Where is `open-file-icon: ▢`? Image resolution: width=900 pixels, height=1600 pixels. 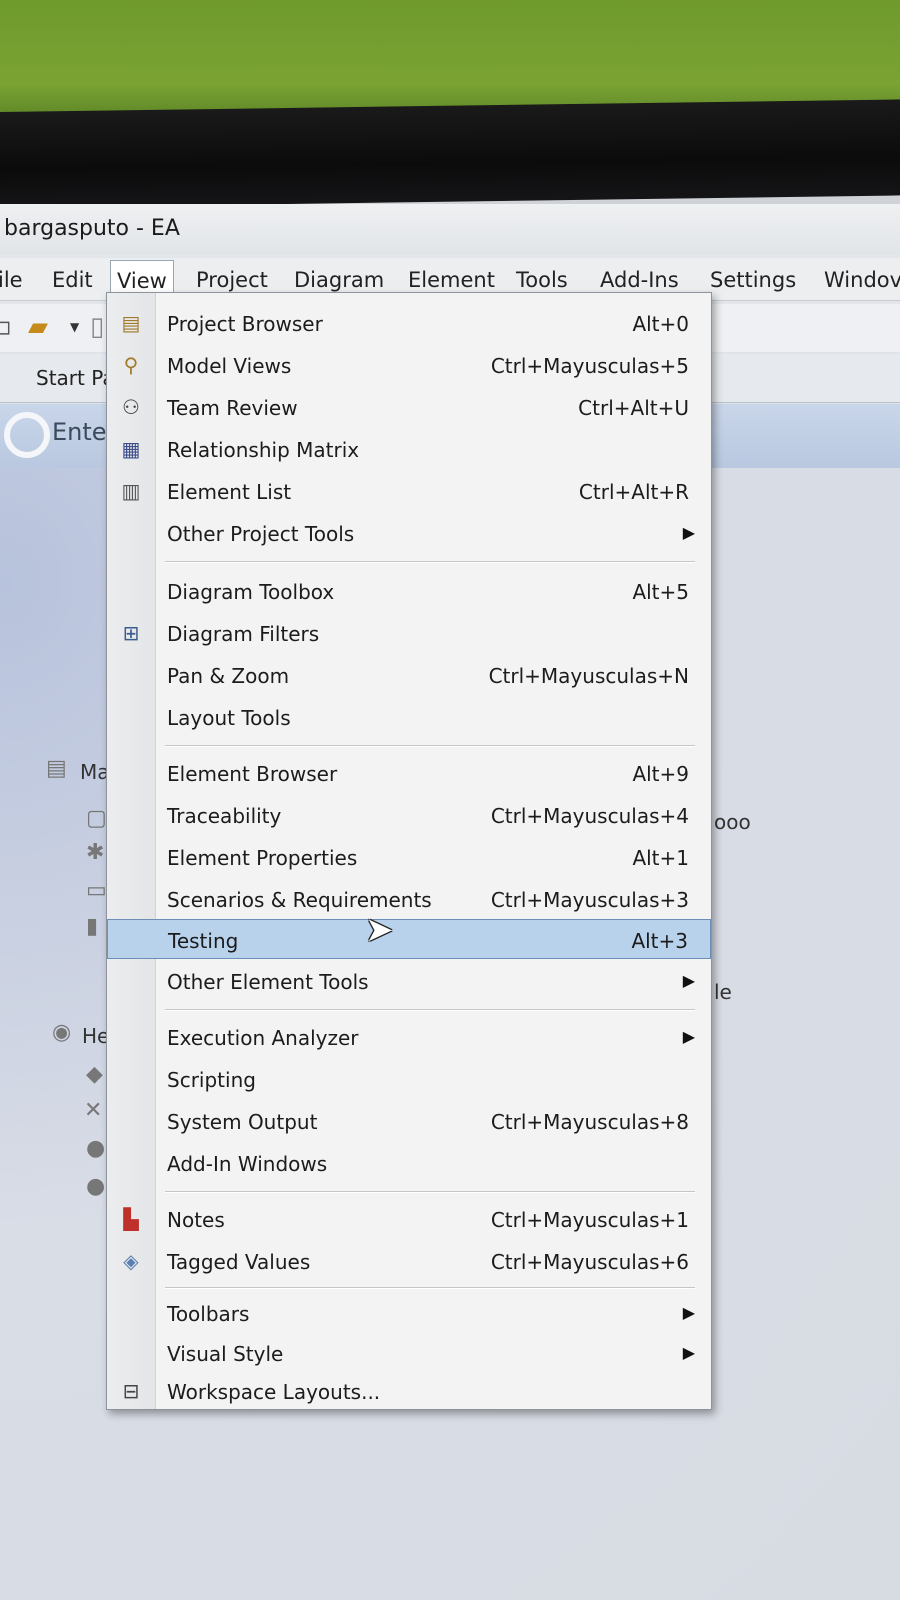 open-file-icon: ▢ is located at coordinates (96, 818).